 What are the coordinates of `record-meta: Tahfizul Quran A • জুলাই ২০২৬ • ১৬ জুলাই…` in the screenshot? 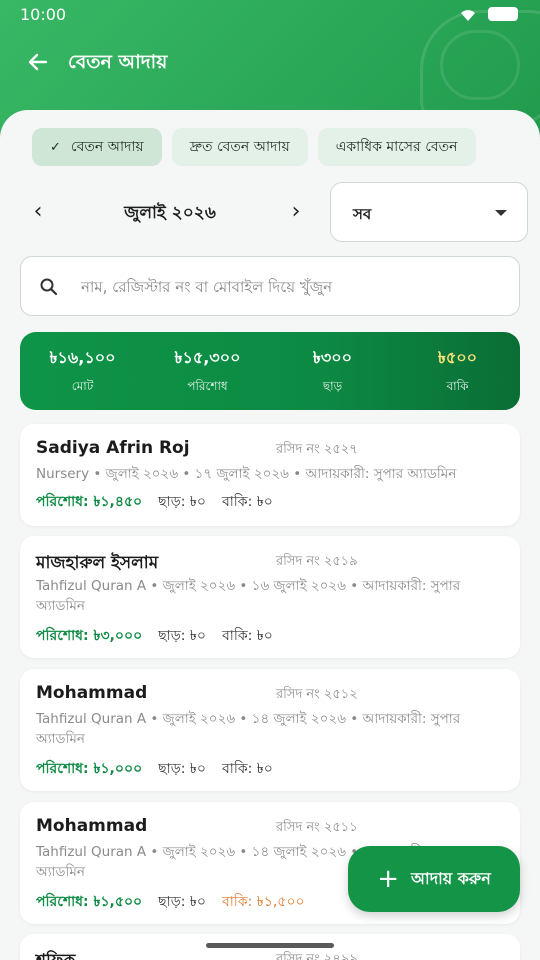 It's located at (248, 596).